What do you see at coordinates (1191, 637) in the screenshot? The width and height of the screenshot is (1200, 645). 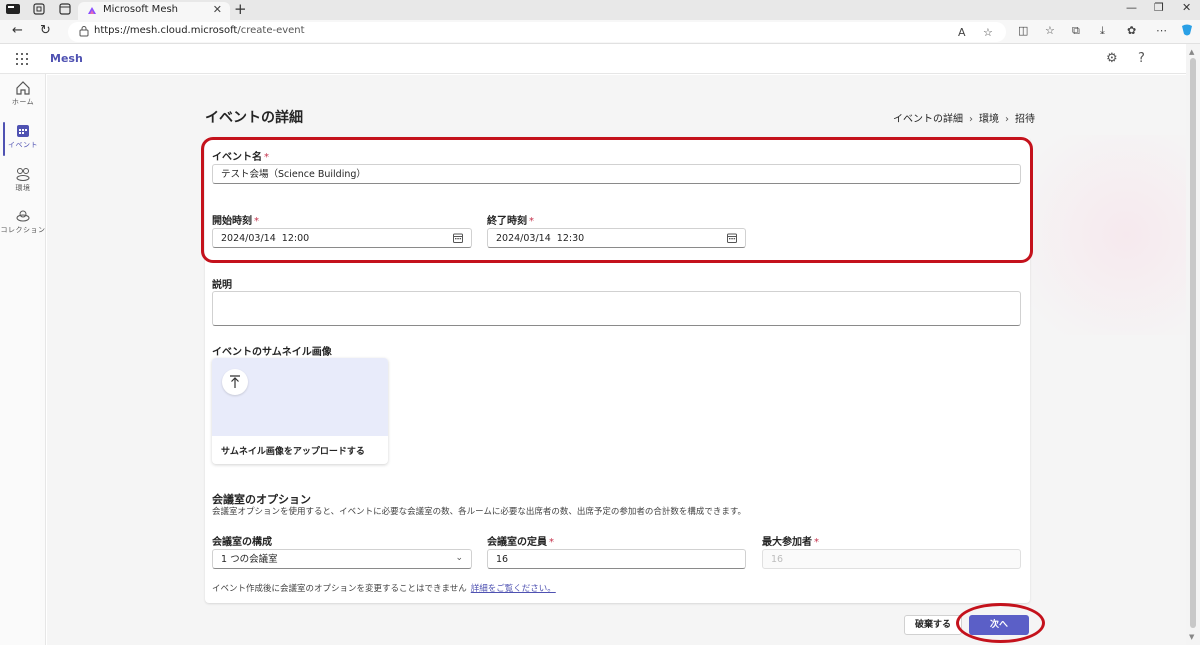 I see `scroll-down-icon: ▼` at bounding box center [1191, 637].